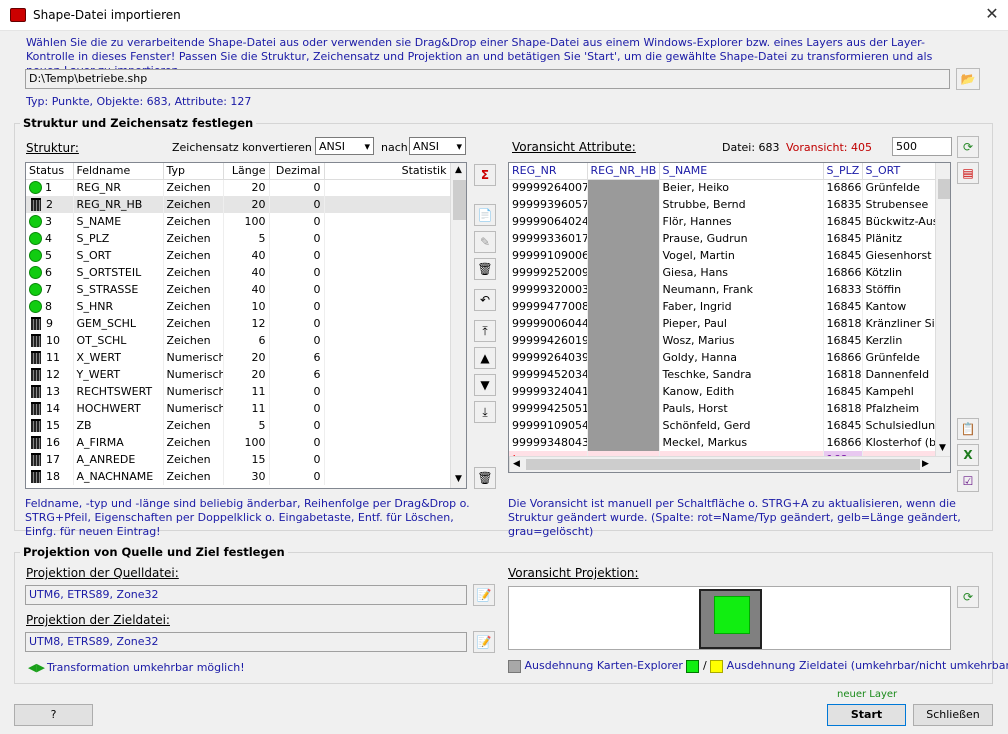 The image size is (1008, 734). I want to click on structure-row: 8 S_HNR Zeichen 10 0, so click(238, 306).